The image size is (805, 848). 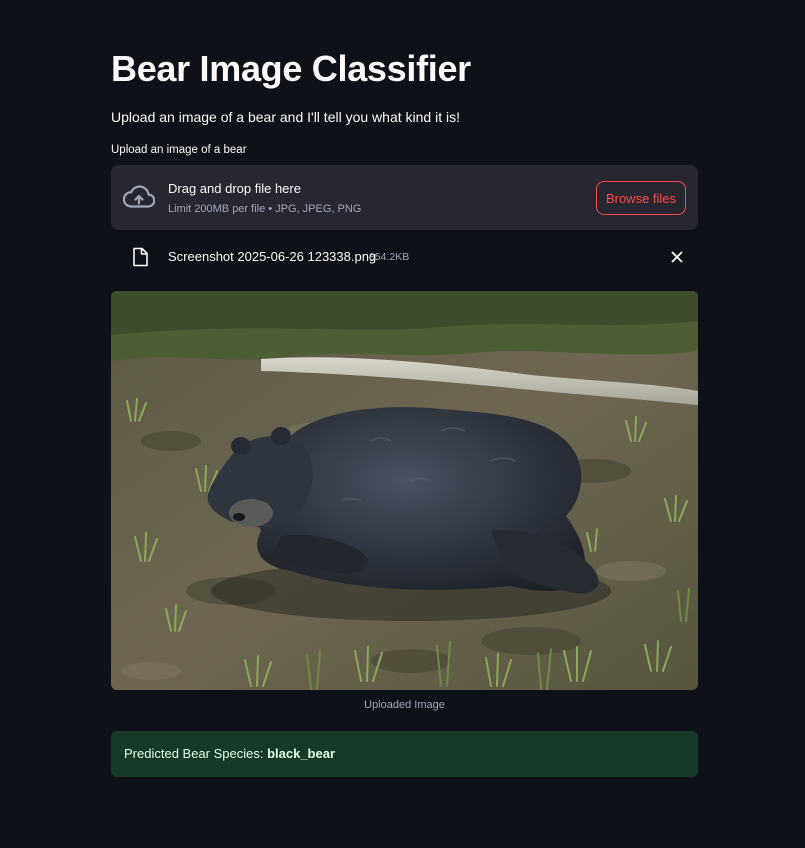 I want to click on browse-files-button: Browse files, so click(x=641, y=198).